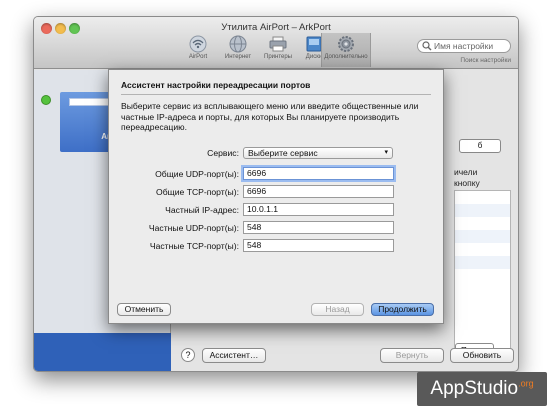 The height and width of the screenshot is (413, 550). Describe the element at coordinates (276, 27) in the screenshot. I see `window-title: Утилита AirPort – ArkPort` at that location.